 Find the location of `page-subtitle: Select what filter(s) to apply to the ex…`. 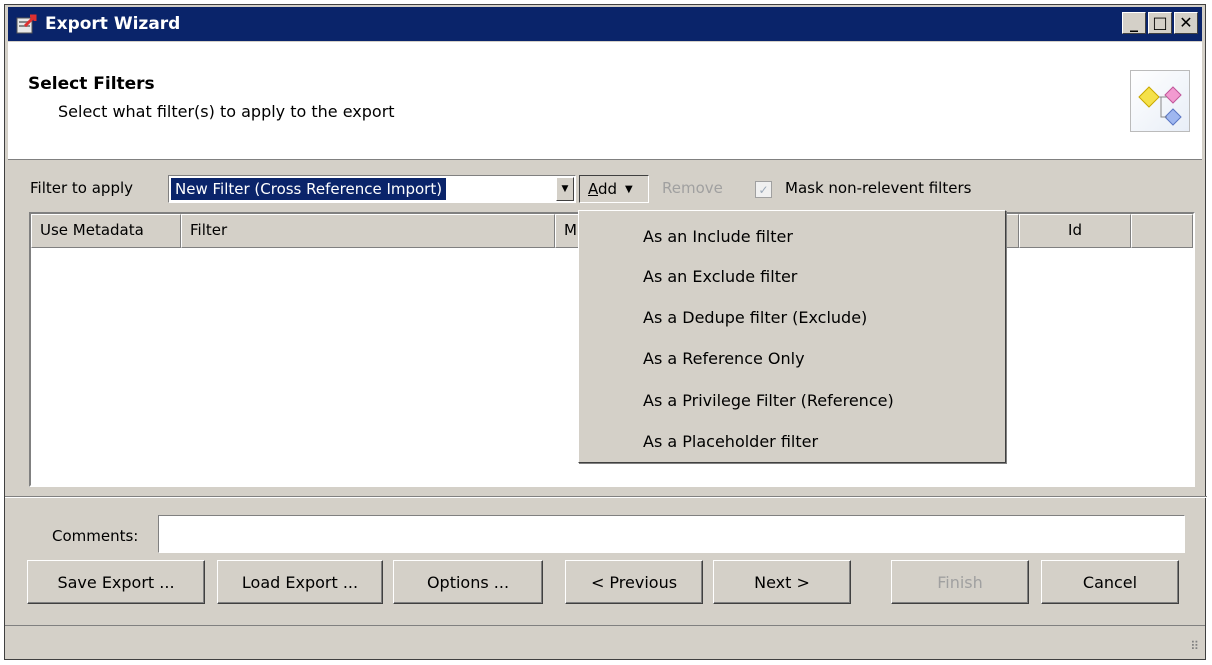

page-subtitle: Select what filter(s) to apply to the ex… is located at coordinates (226, 111).